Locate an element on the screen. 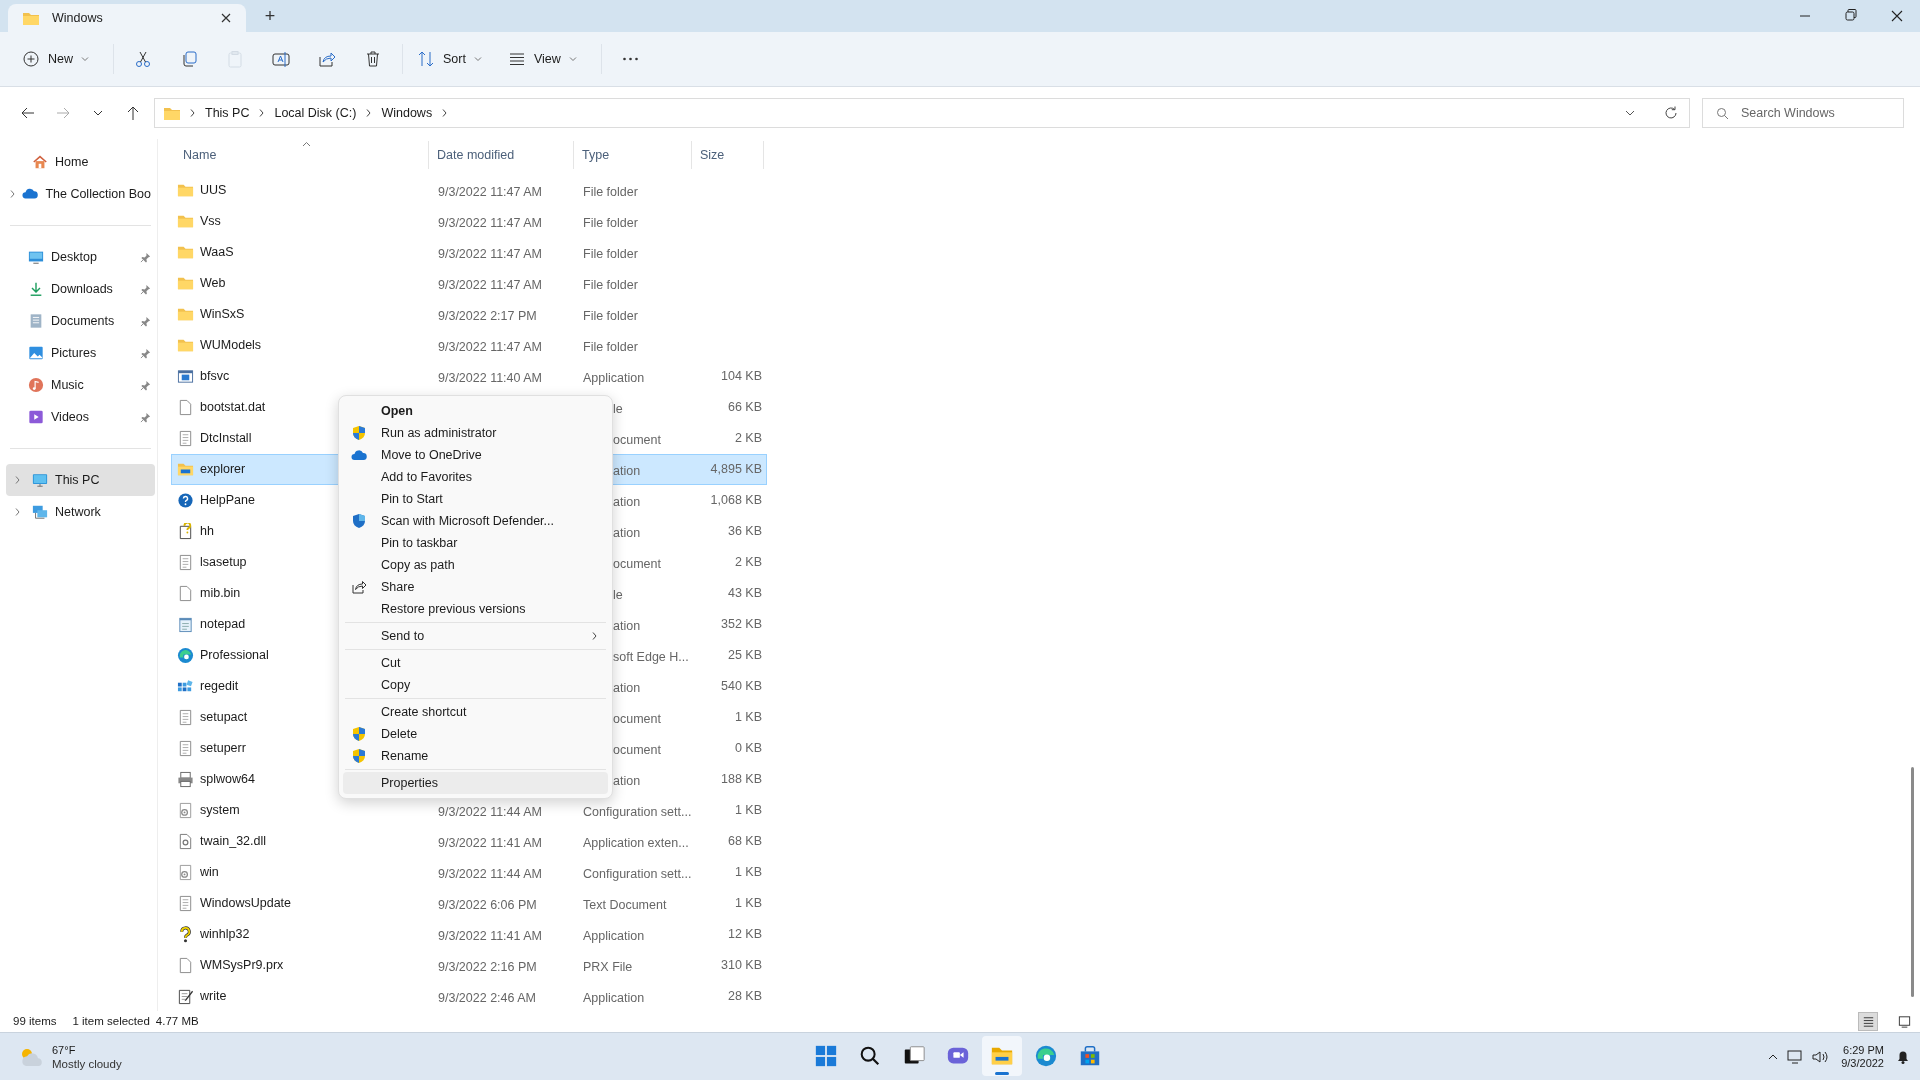  file-name: Vss is located at coordinates (210, 222).